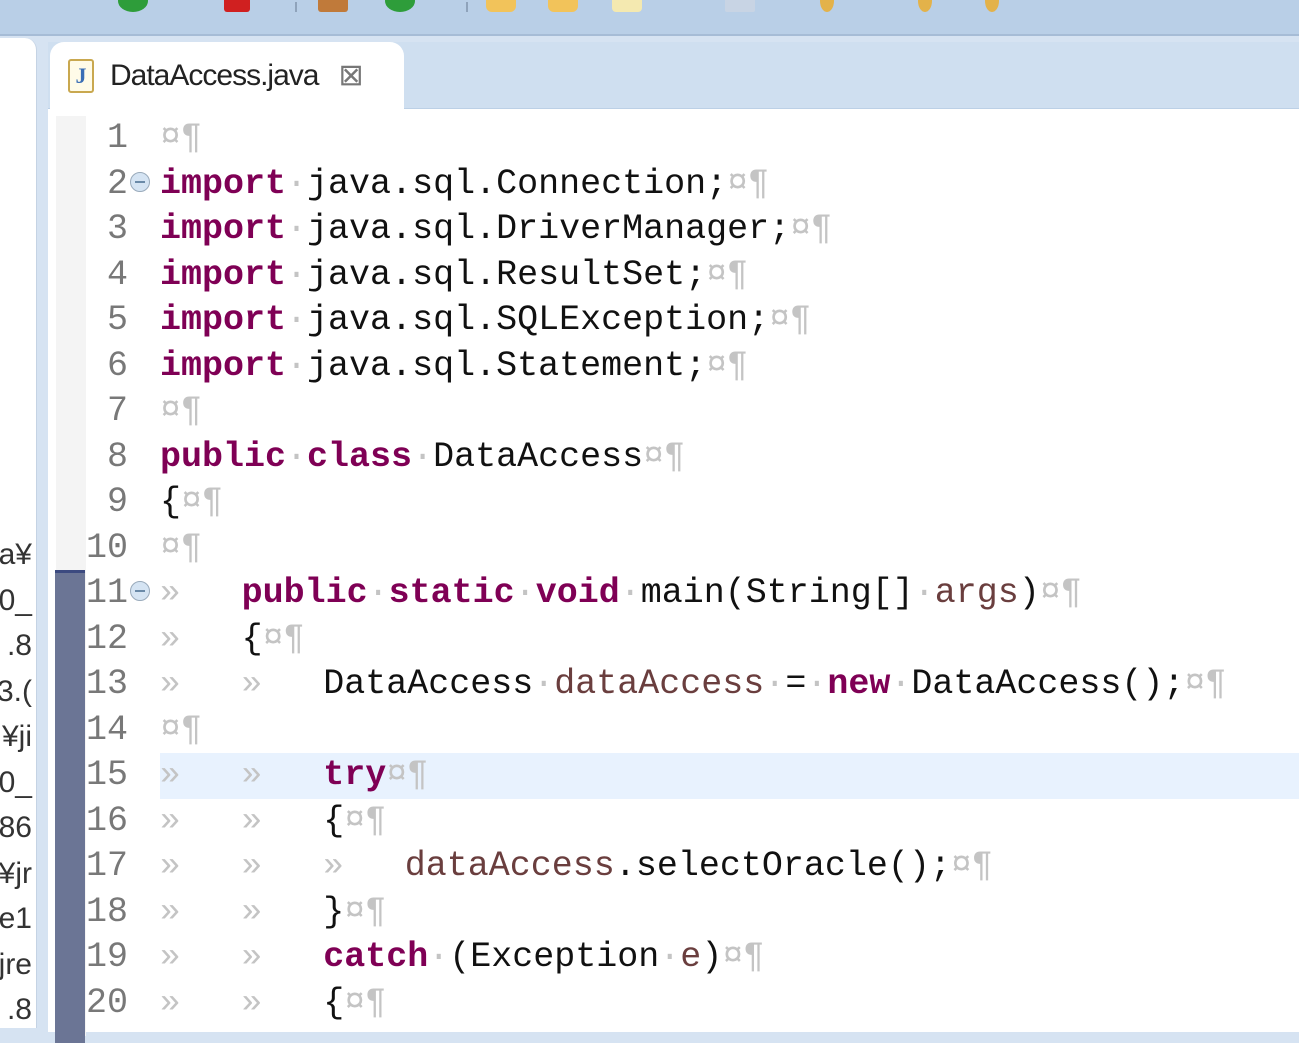 The width and height of the screenshot is (1299, 1043). I want to click on code-line: 1 ¤¶, so click(673, 139).